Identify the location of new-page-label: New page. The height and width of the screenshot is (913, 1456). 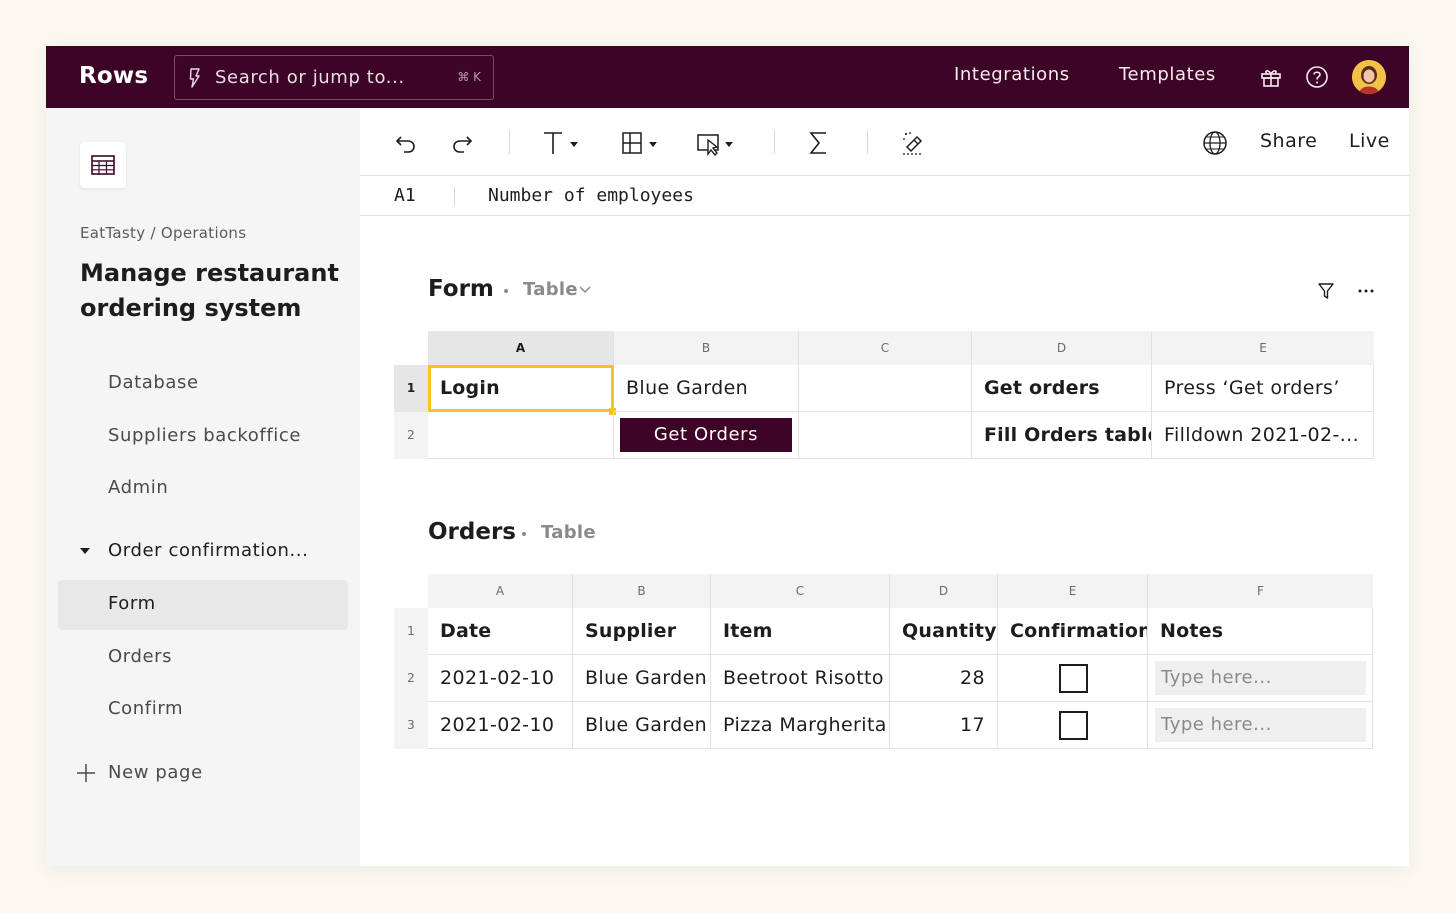
(155, 772).